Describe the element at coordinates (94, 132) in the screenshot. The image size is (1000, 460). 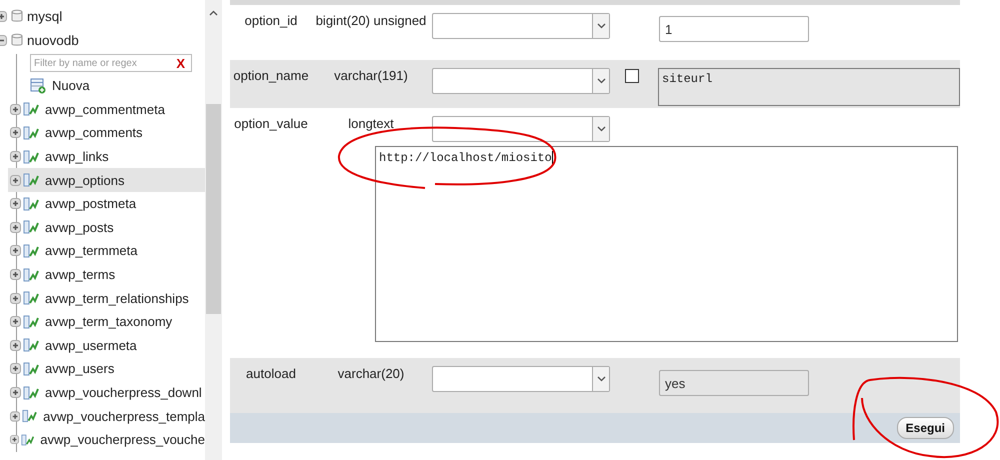
I see `table-name: avwp_comments` at that location.